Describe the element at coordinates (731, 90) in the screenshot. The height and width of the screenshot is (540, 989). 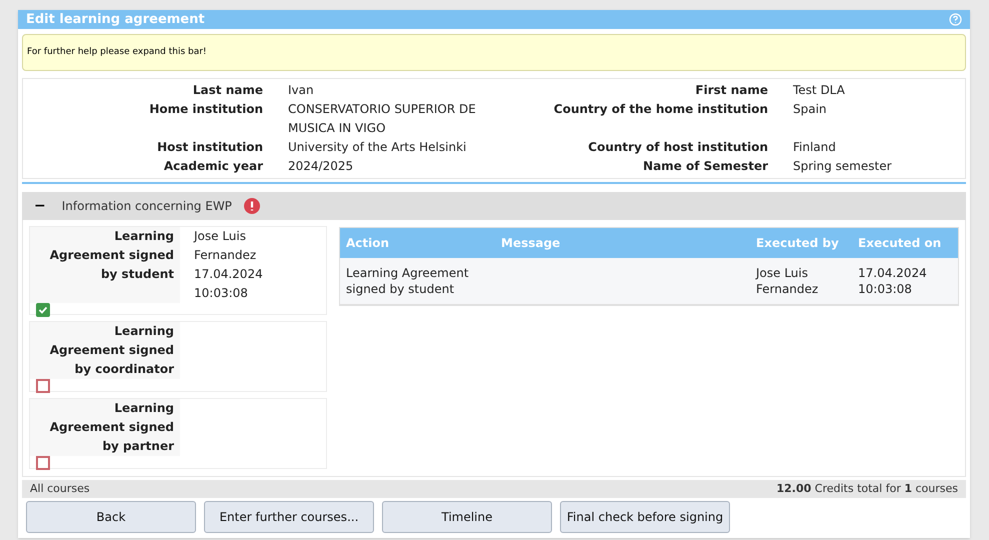
I see `field-label: First name` at that location.